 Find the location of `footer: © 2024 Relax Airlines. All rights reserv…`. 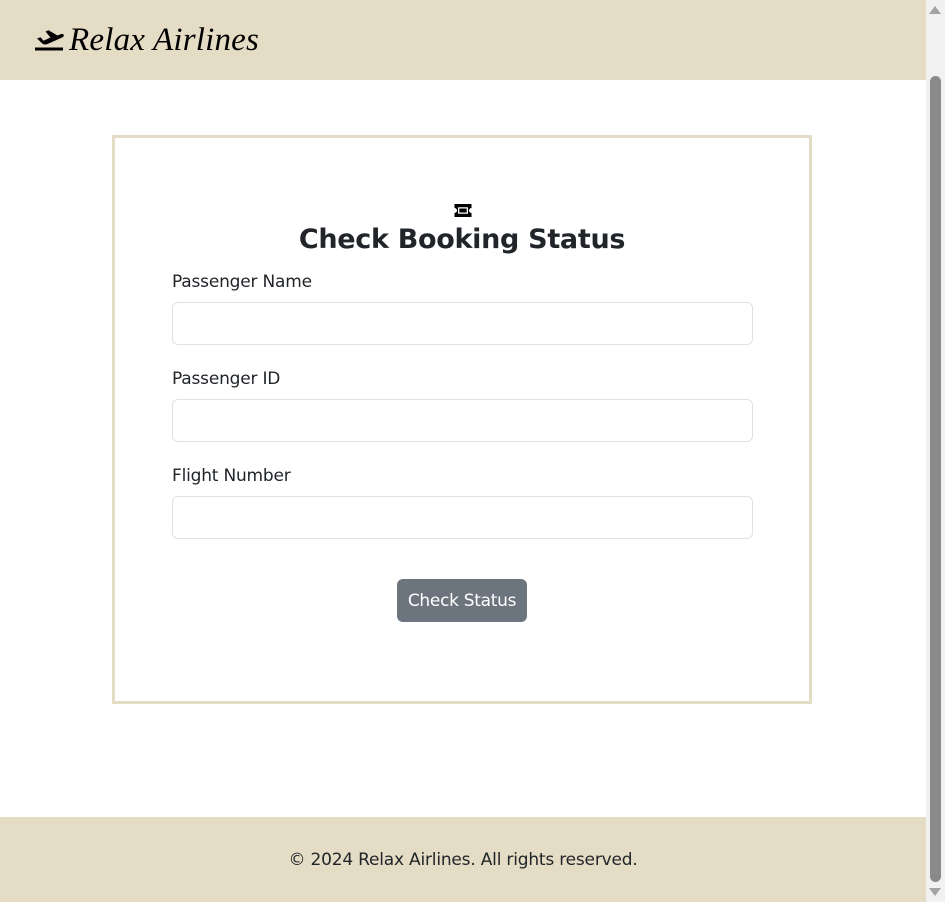

footer: © 2024 Relax Airlines. All rights reserv… is located at coordinates (463, 859).